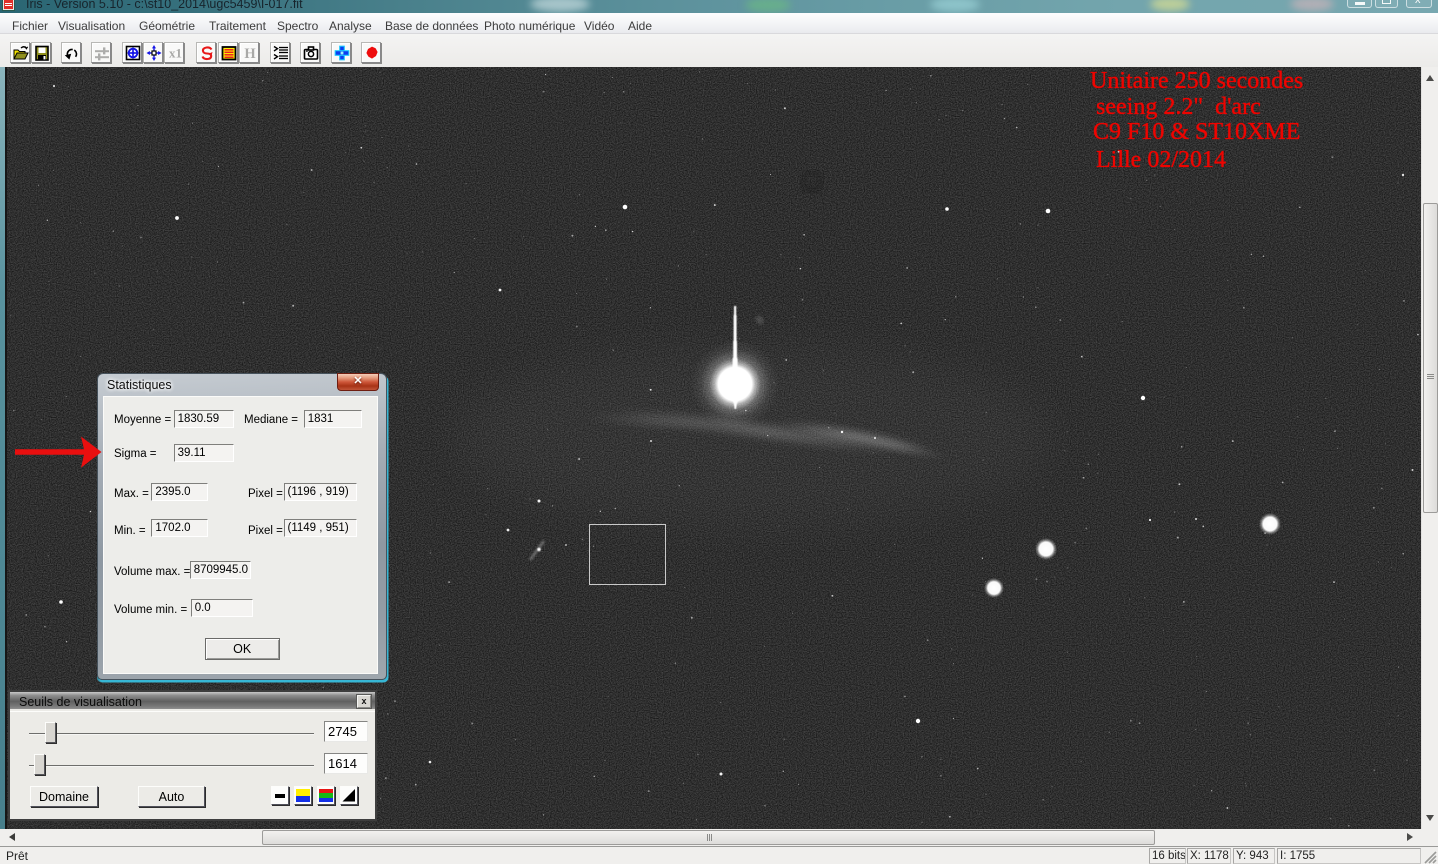  What do you see at coordinates (175, 53) in the screenshot?
I see `svg-text: x1` at bounding box center [175, 53].